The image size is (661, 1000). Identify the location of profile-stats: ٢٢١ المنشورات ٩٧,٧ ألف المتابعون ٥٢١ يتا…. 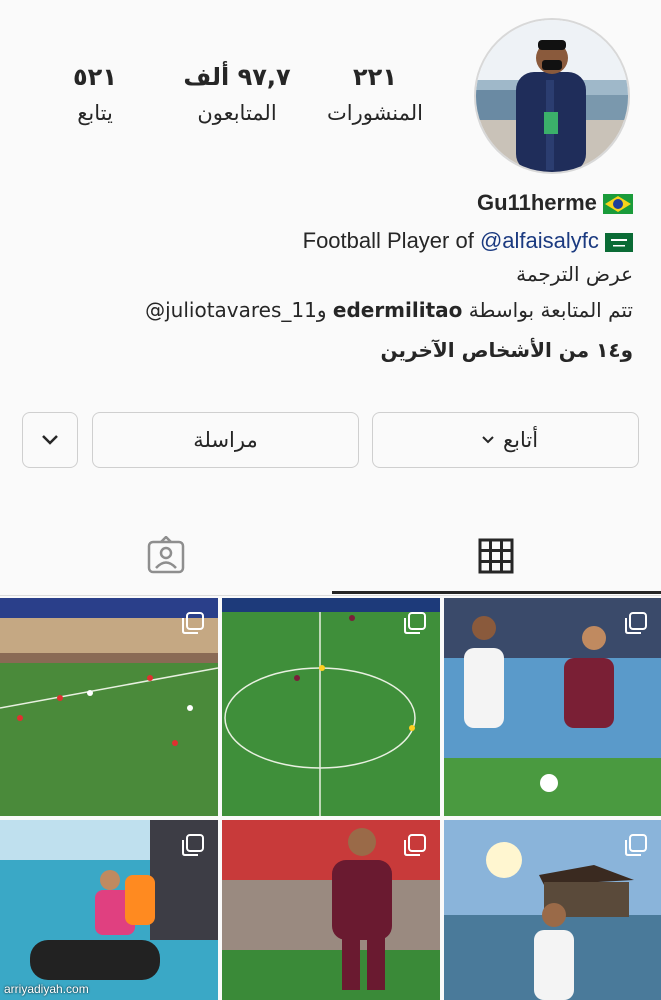
(240, 98).